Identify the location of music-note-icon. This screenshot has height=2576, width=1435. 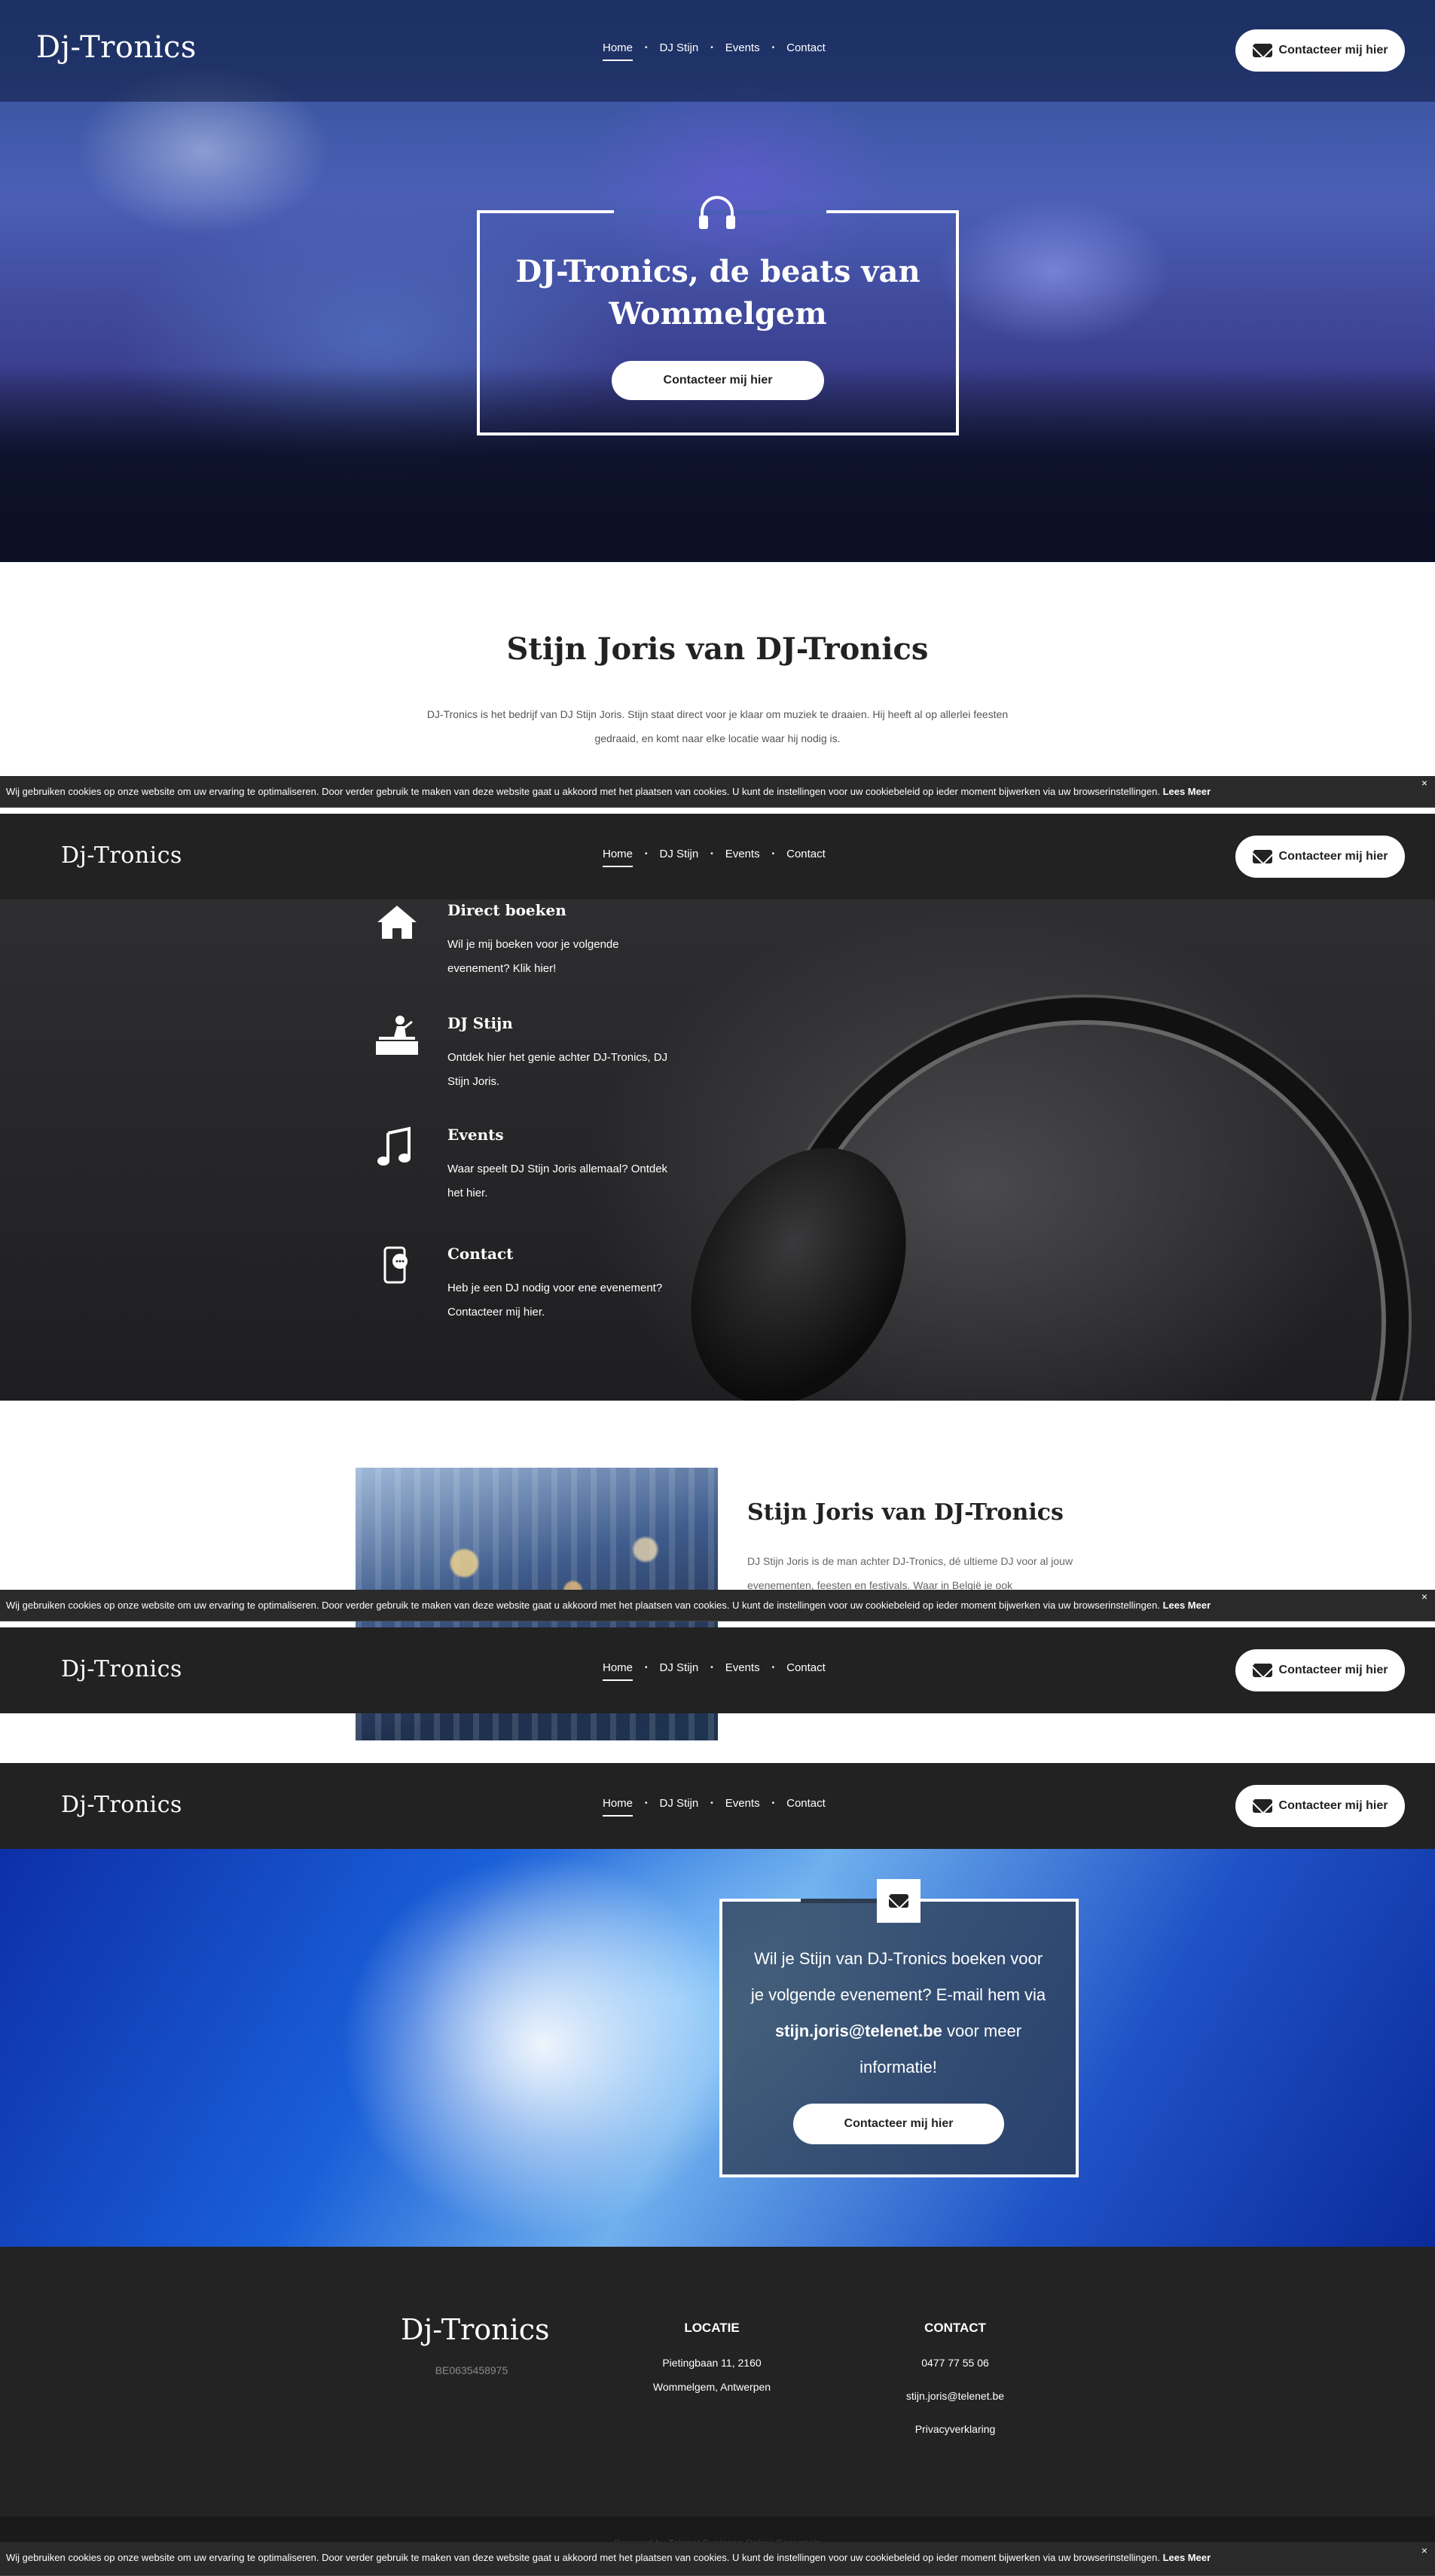
(397, 1147).